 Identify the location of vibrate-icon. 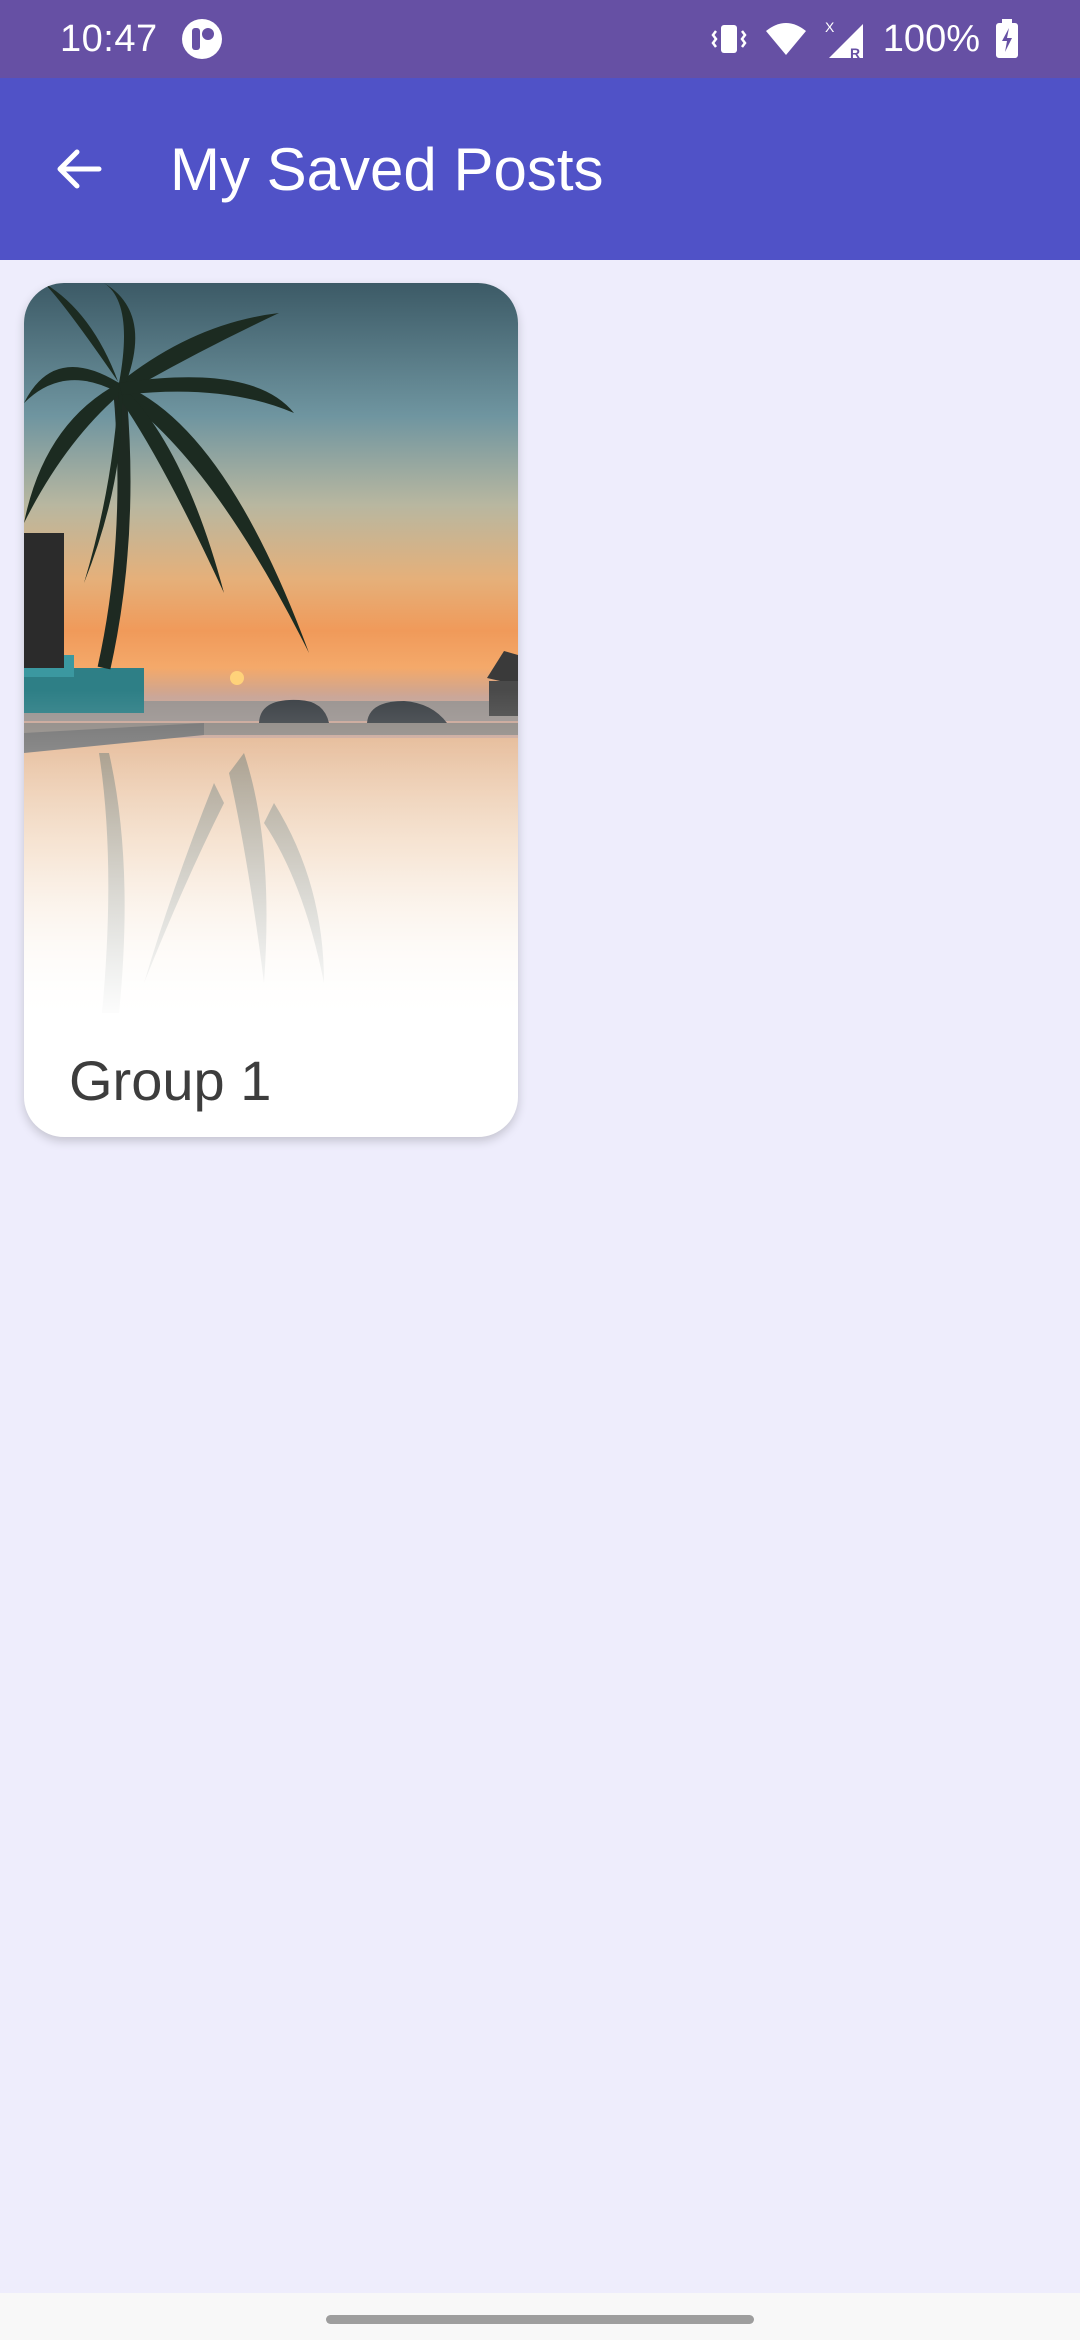
(729, 39).